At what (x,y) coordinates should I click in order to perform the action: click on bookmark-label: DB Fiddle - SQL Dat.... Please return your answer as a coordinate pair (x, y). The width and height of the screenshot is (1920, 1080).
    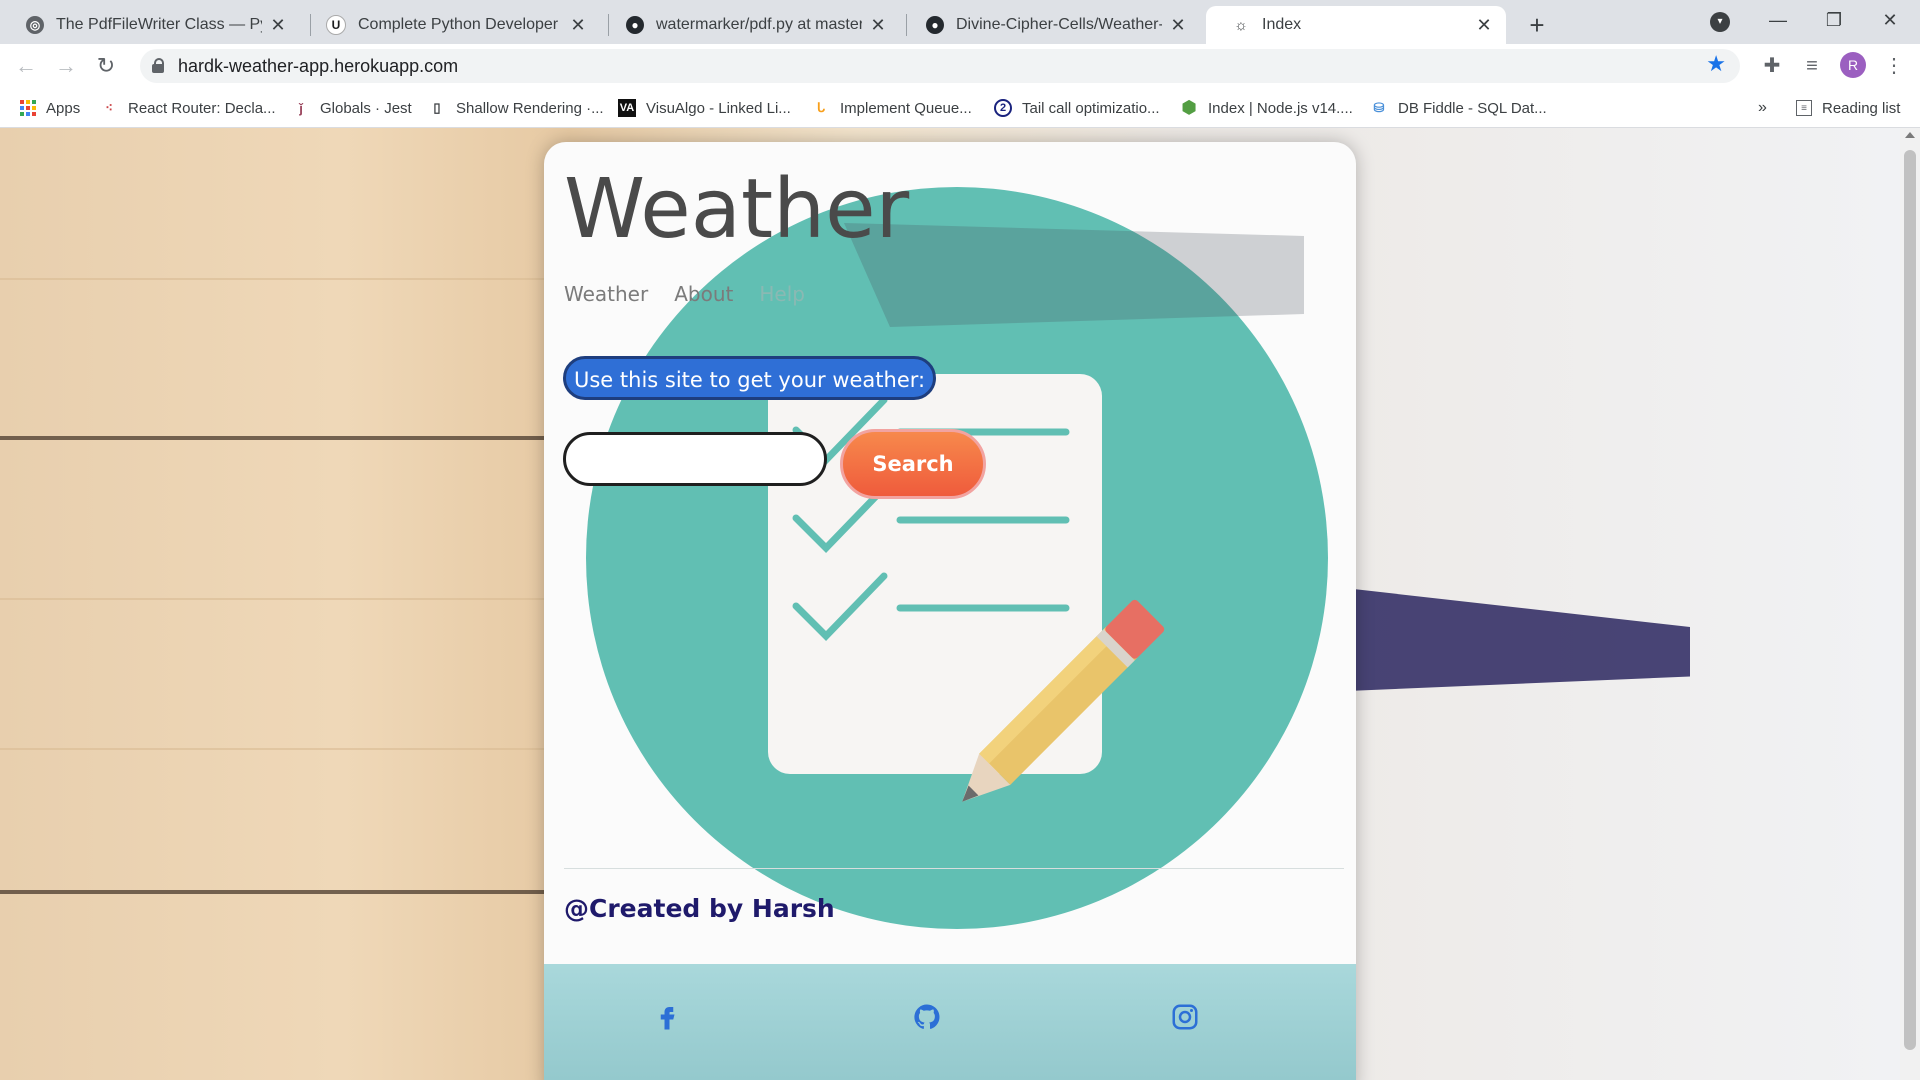
    Looking at the image, I should click on (1472, 108).